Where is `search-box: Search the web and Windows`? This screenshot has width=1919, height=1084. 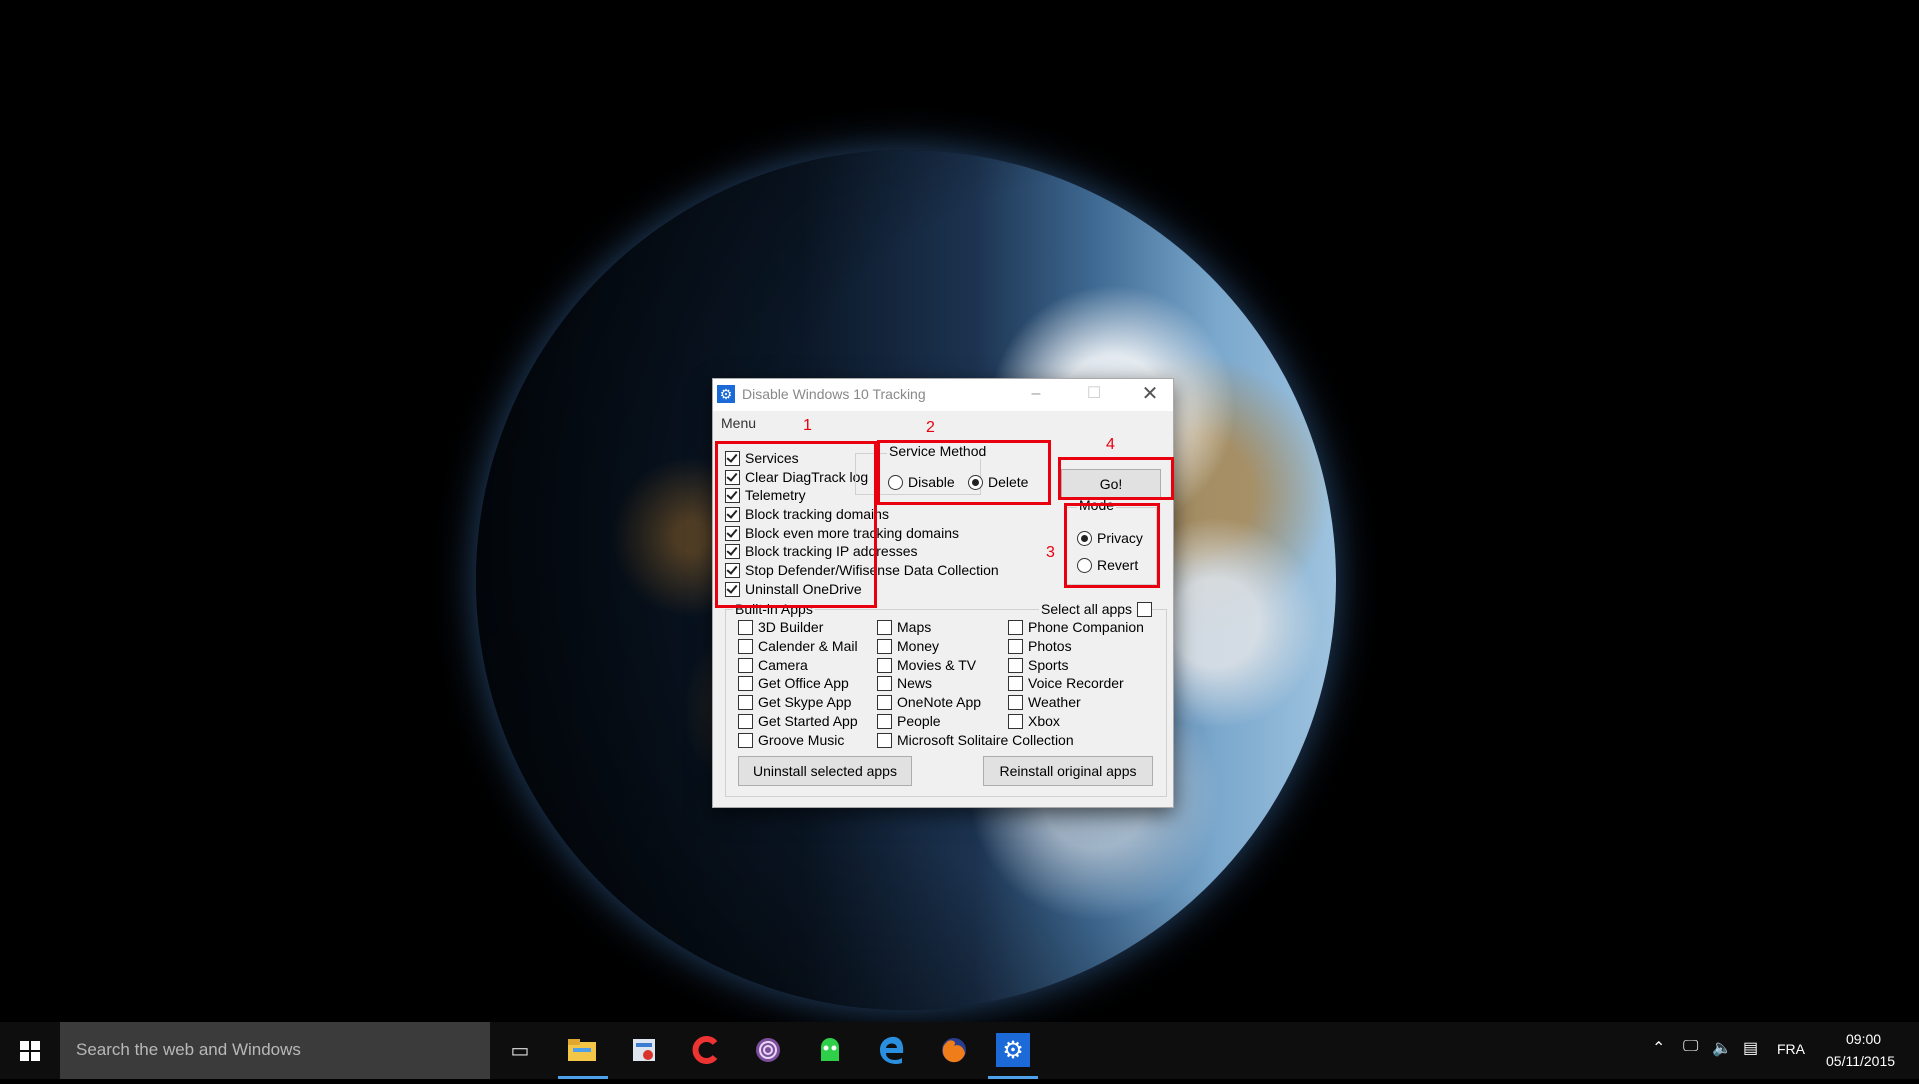 search-box: Search the web and Windows is located at coordinates (275, 1050).